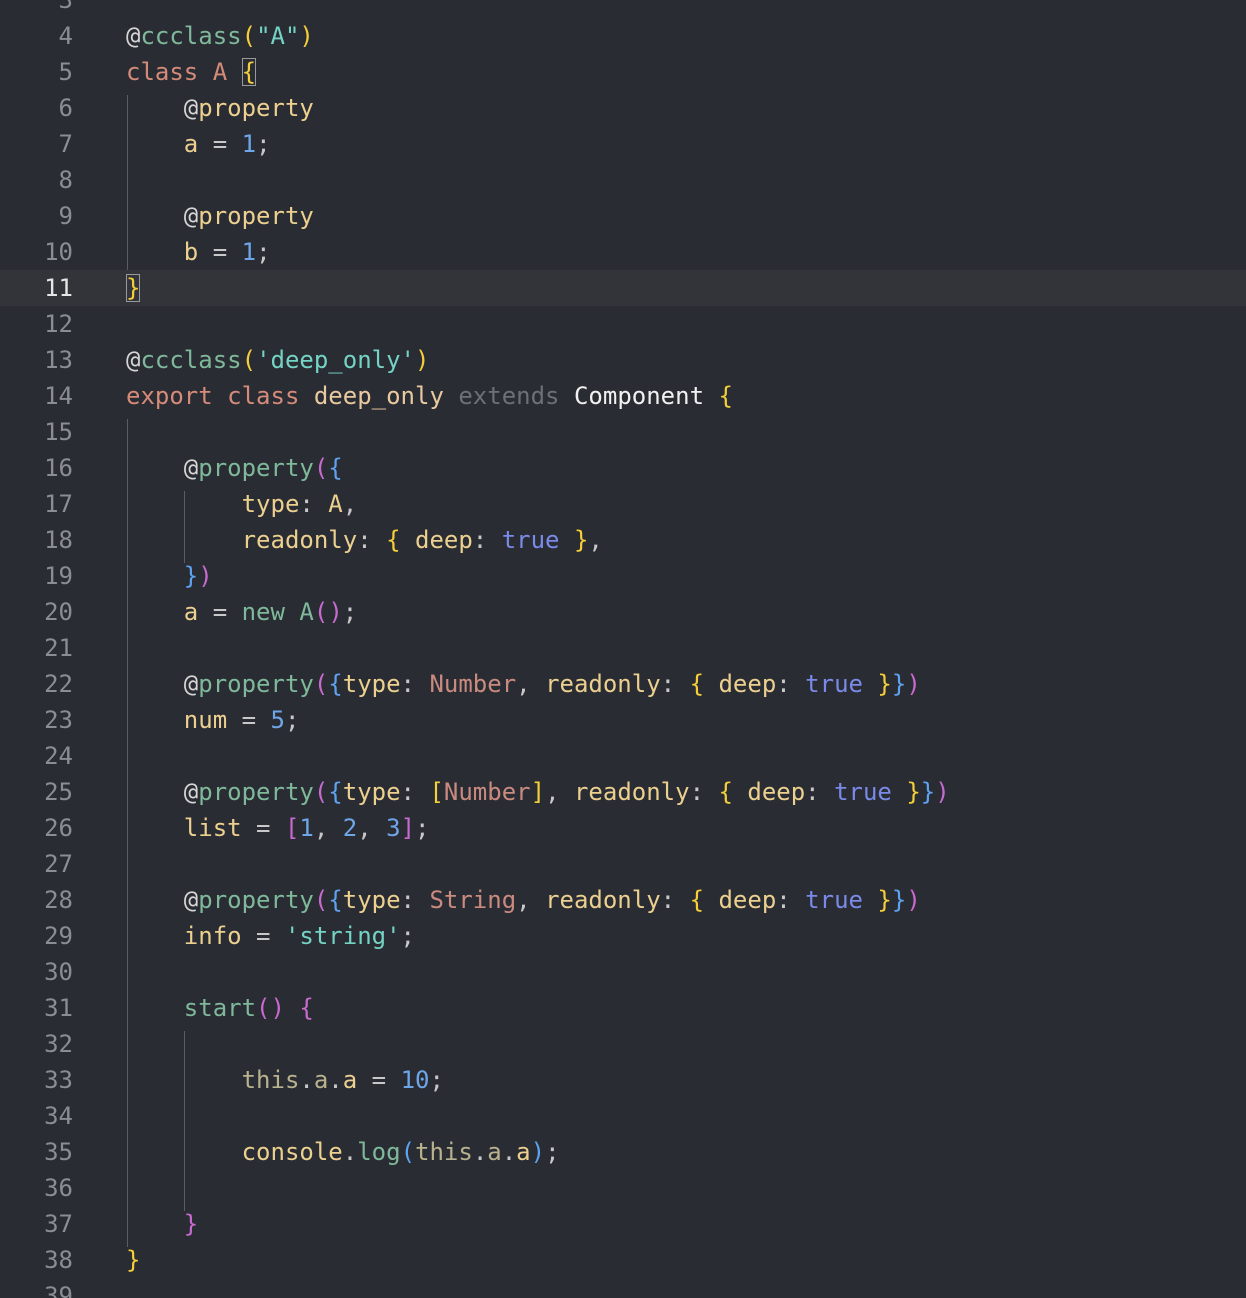  What do you see at coordinates (623, 1188) in the screenshot?
I see `code-line: 36` at bounding box center [623, 1188].